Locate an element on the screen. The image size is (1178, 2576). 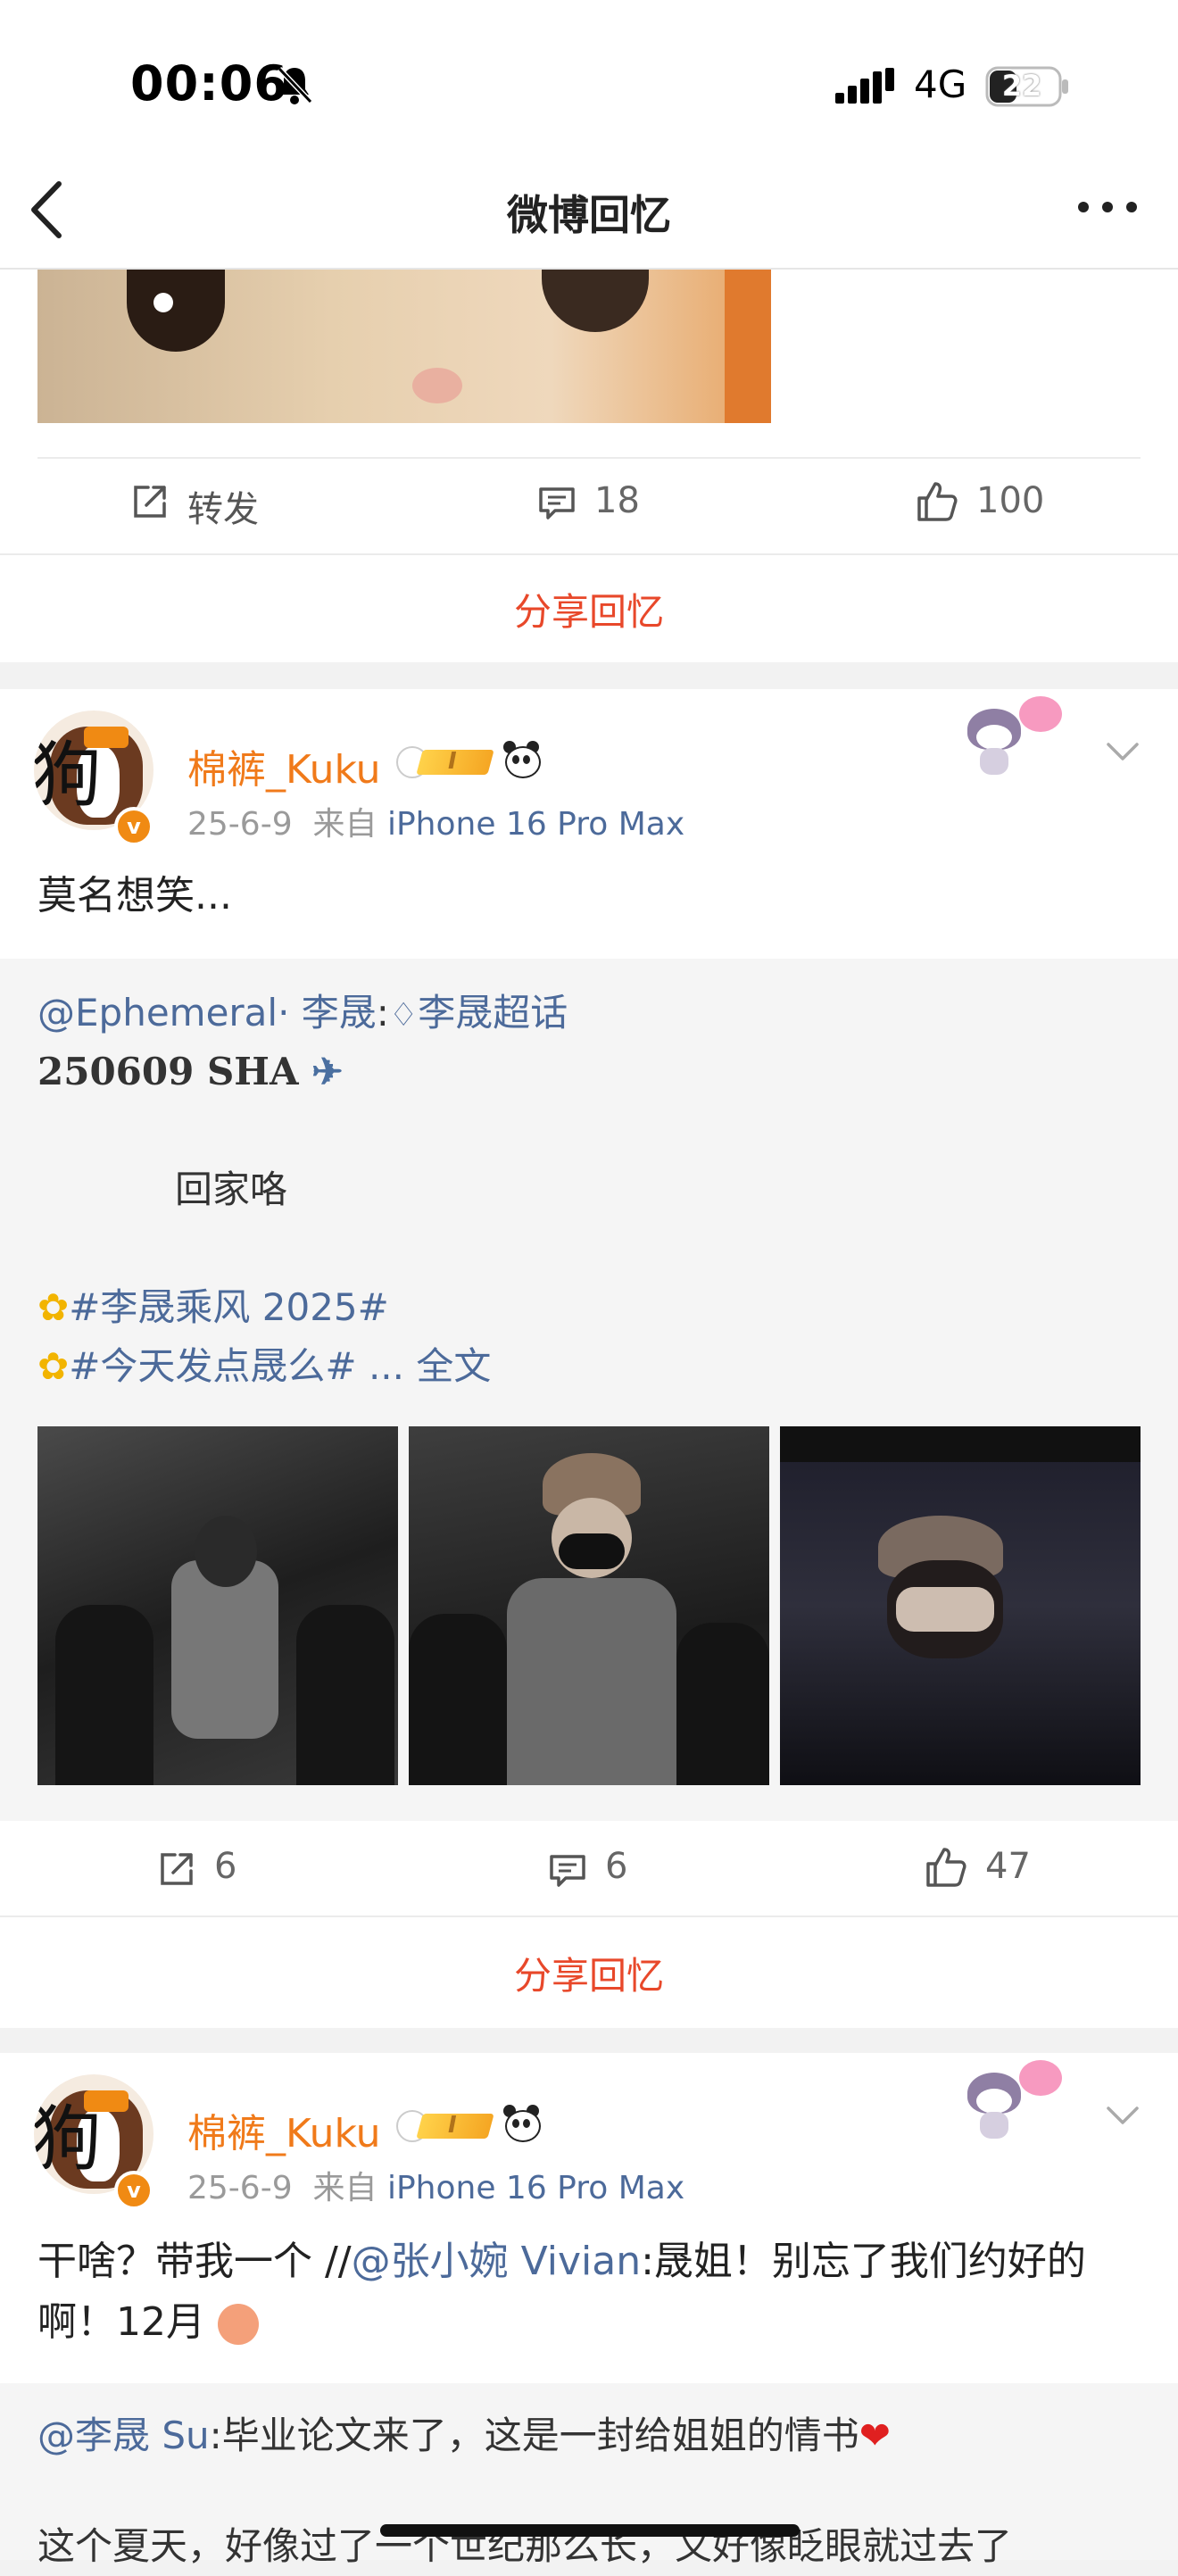
quoted-header: @李晟 Su:毕业论文来了，这是一封给姐姐的情书❤ is located at coordinates (464, 2435).